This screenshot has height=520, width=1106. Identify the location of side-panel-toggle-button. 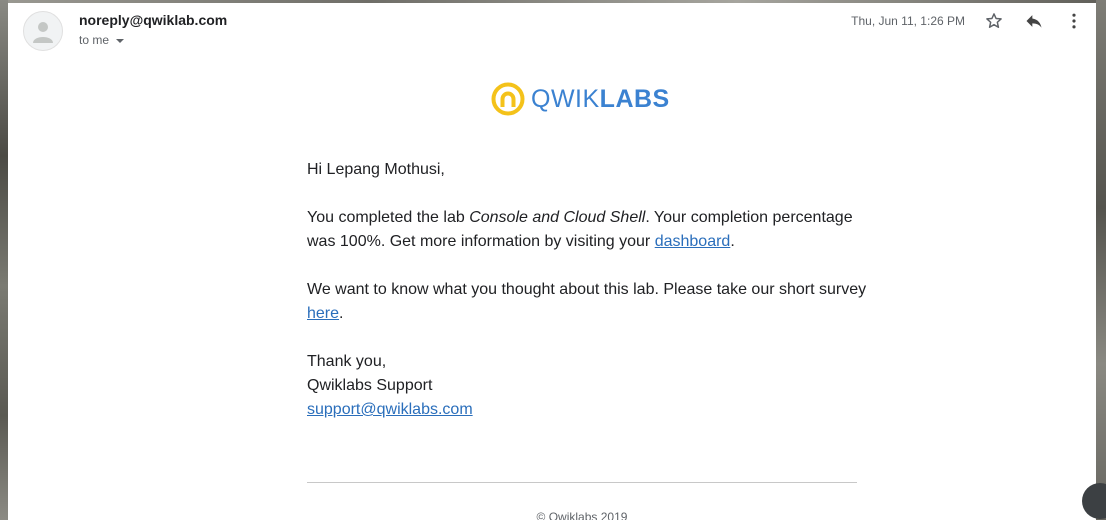
(1094, 501).